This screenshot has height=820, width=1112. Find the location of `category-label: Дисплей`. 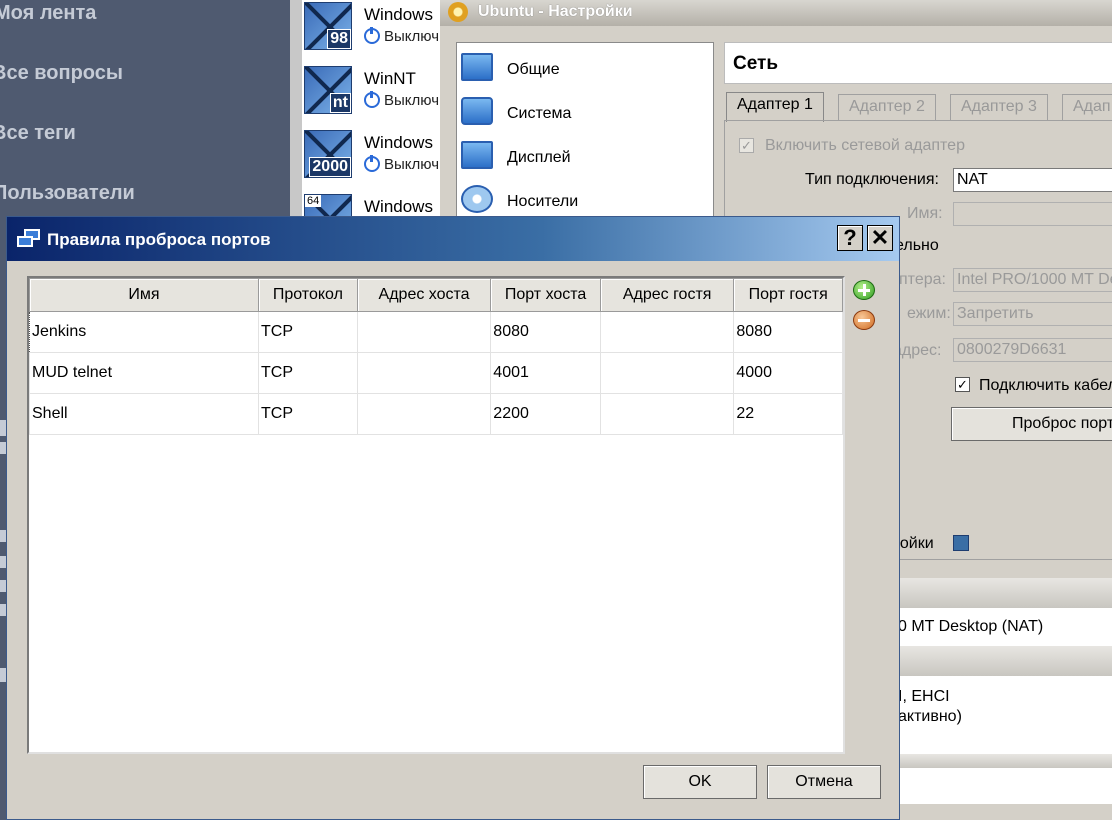

category-label: Дисплей is located at coordinates (539, 157).